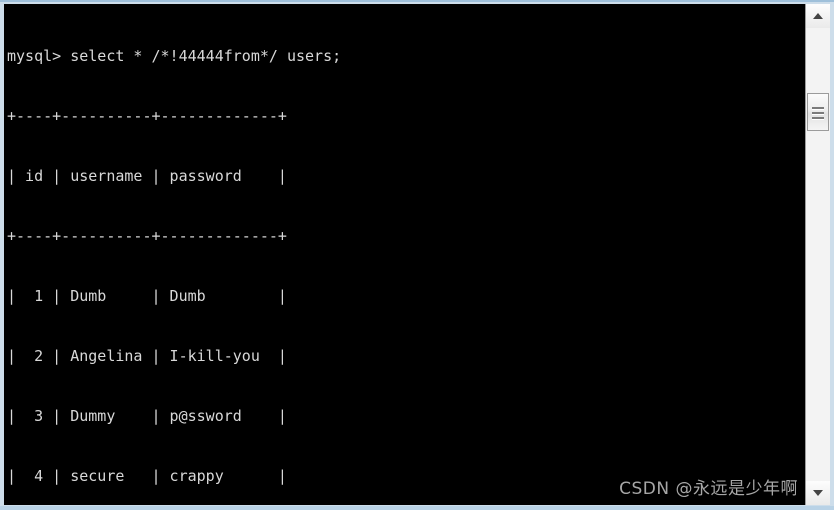 This screenshot has width=834, height=510. I want to click on scroll-down-button, so click(818, 493).